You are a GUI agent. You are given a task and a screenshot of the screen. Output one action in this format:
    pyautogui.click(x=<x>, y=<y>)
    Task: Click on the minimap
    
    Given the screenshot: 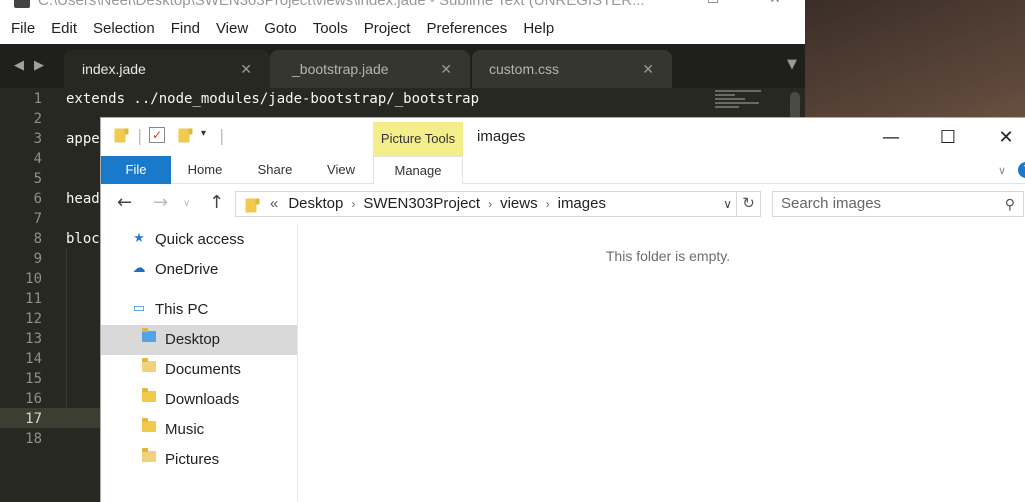 What is the action you would take?
    pyautogui.click(x=740, y=104)
    